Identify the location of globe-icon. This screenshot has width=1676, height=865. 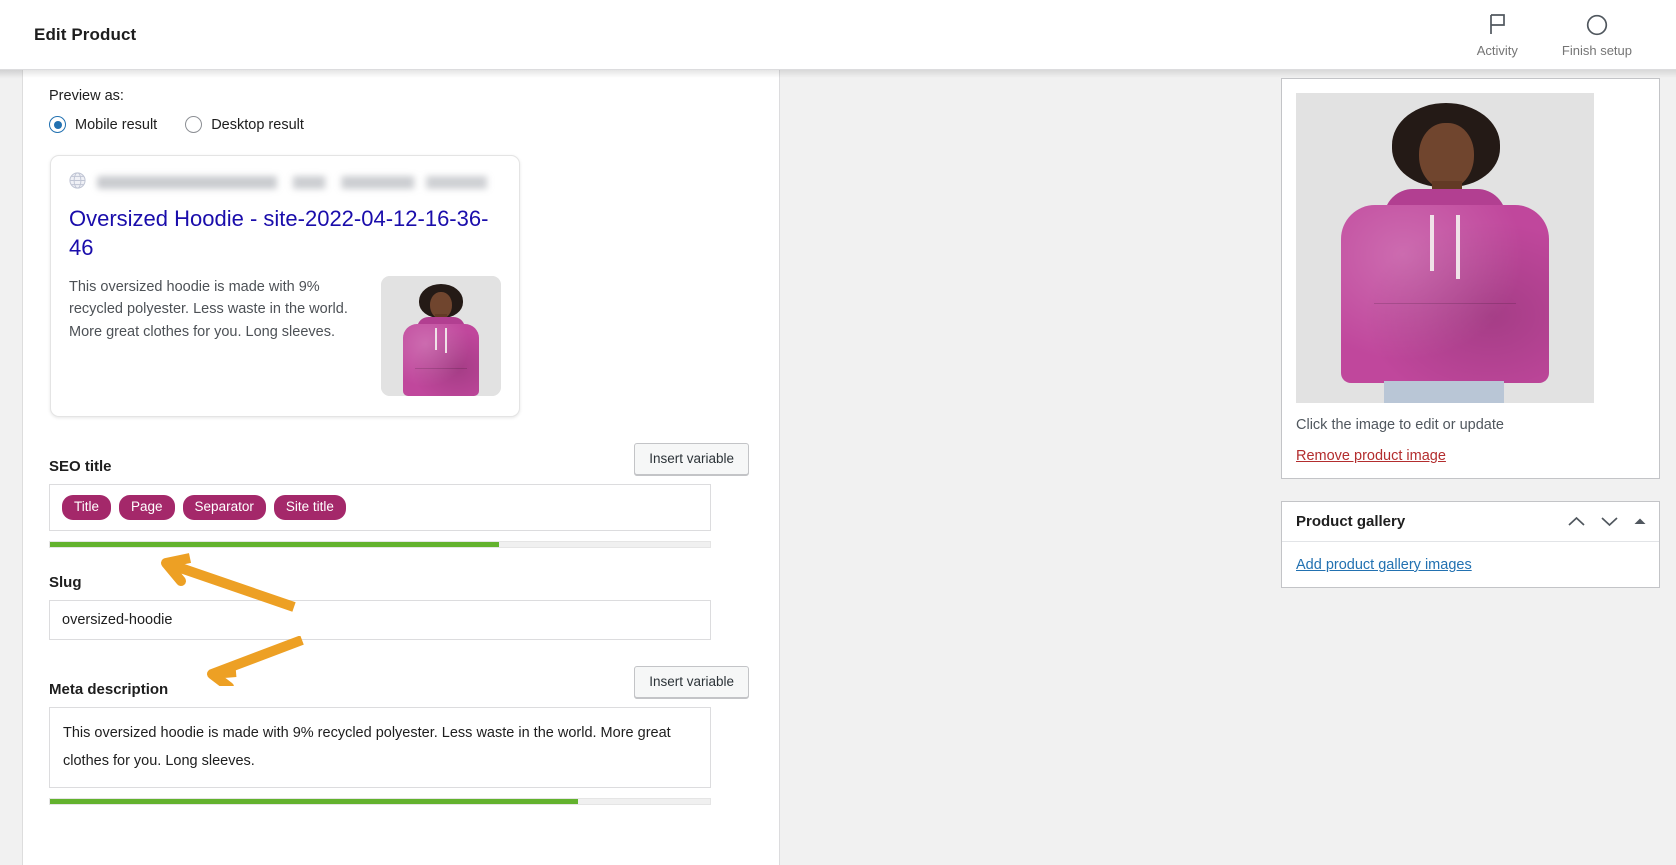
(77, 182).